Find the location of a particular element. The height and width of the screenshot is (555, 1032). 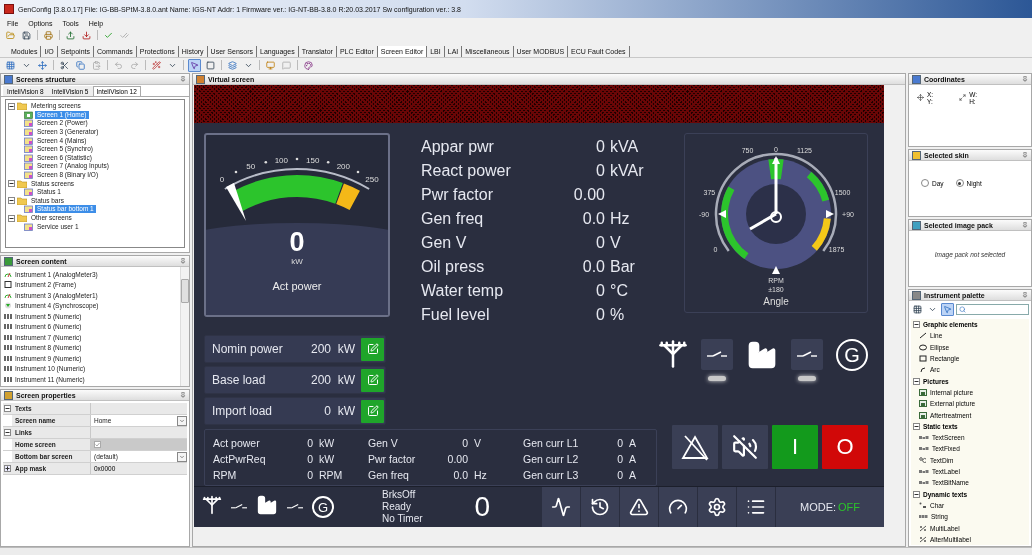

synchroscope-label: Angle is located at coordinates (776, 302).